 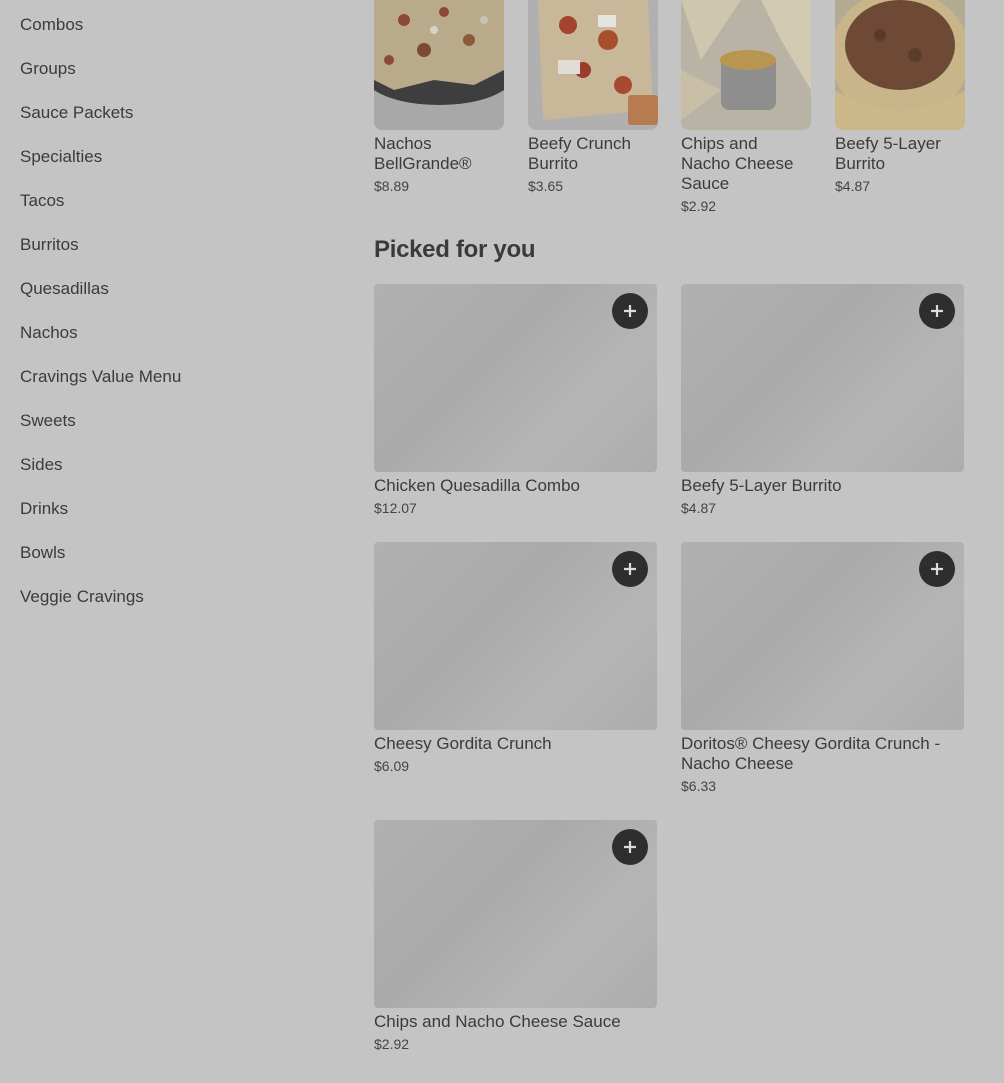 I want to click on picked-card: Cheesy Gordita Crunch $6.09, so click(x=515, y=658).